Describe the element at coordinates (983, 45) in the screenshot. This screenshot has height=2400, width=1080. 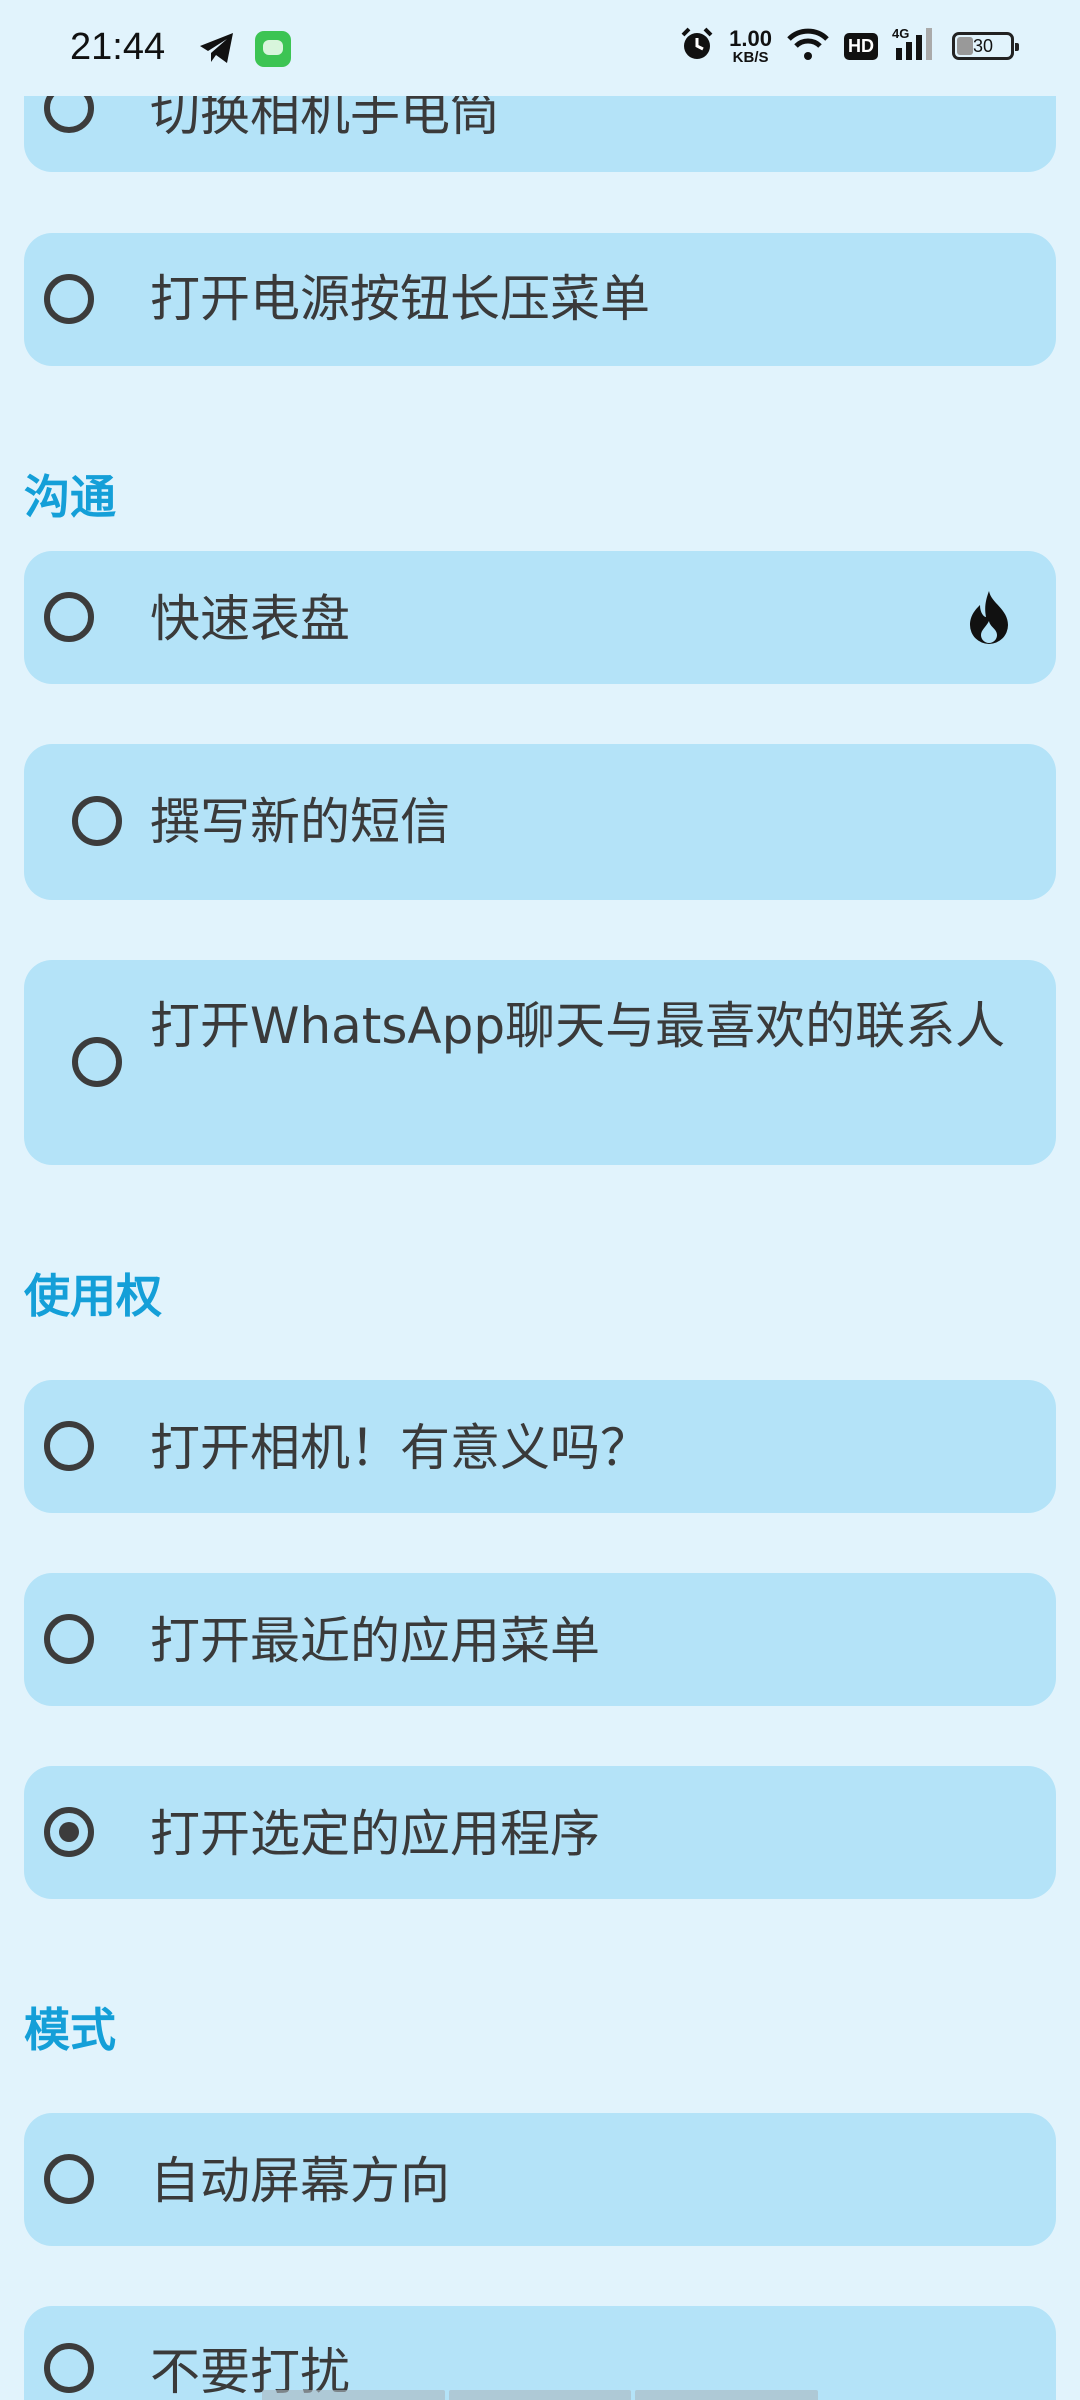
I see `battery-percentage: 30` at that location.